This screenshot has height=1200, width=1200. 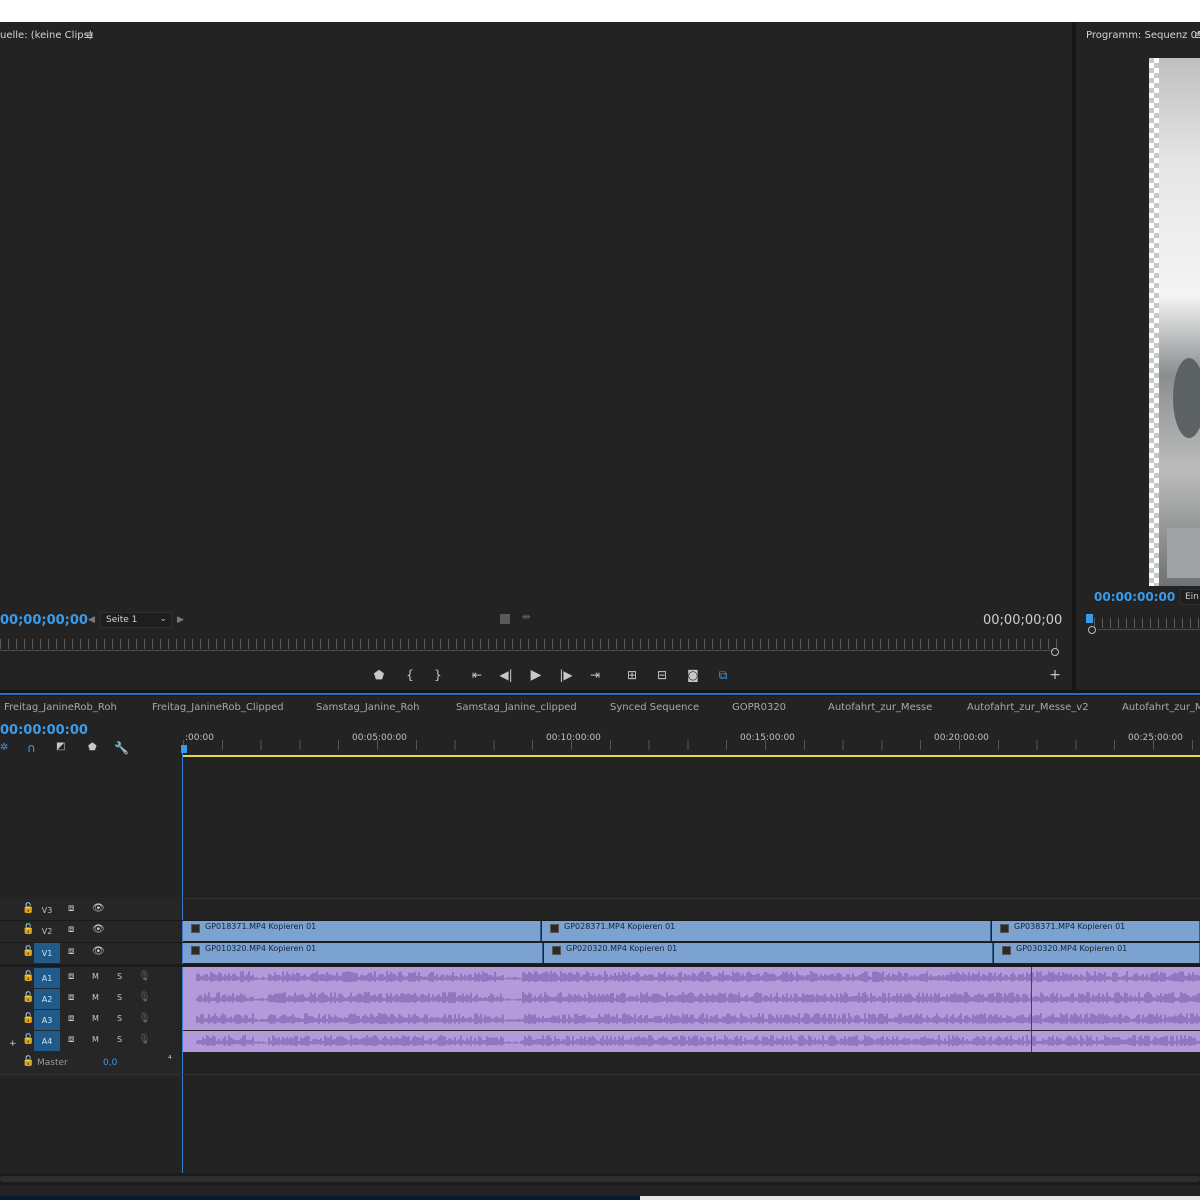 I want to click on add-button-icon: +, so click(x=1055, y=675).